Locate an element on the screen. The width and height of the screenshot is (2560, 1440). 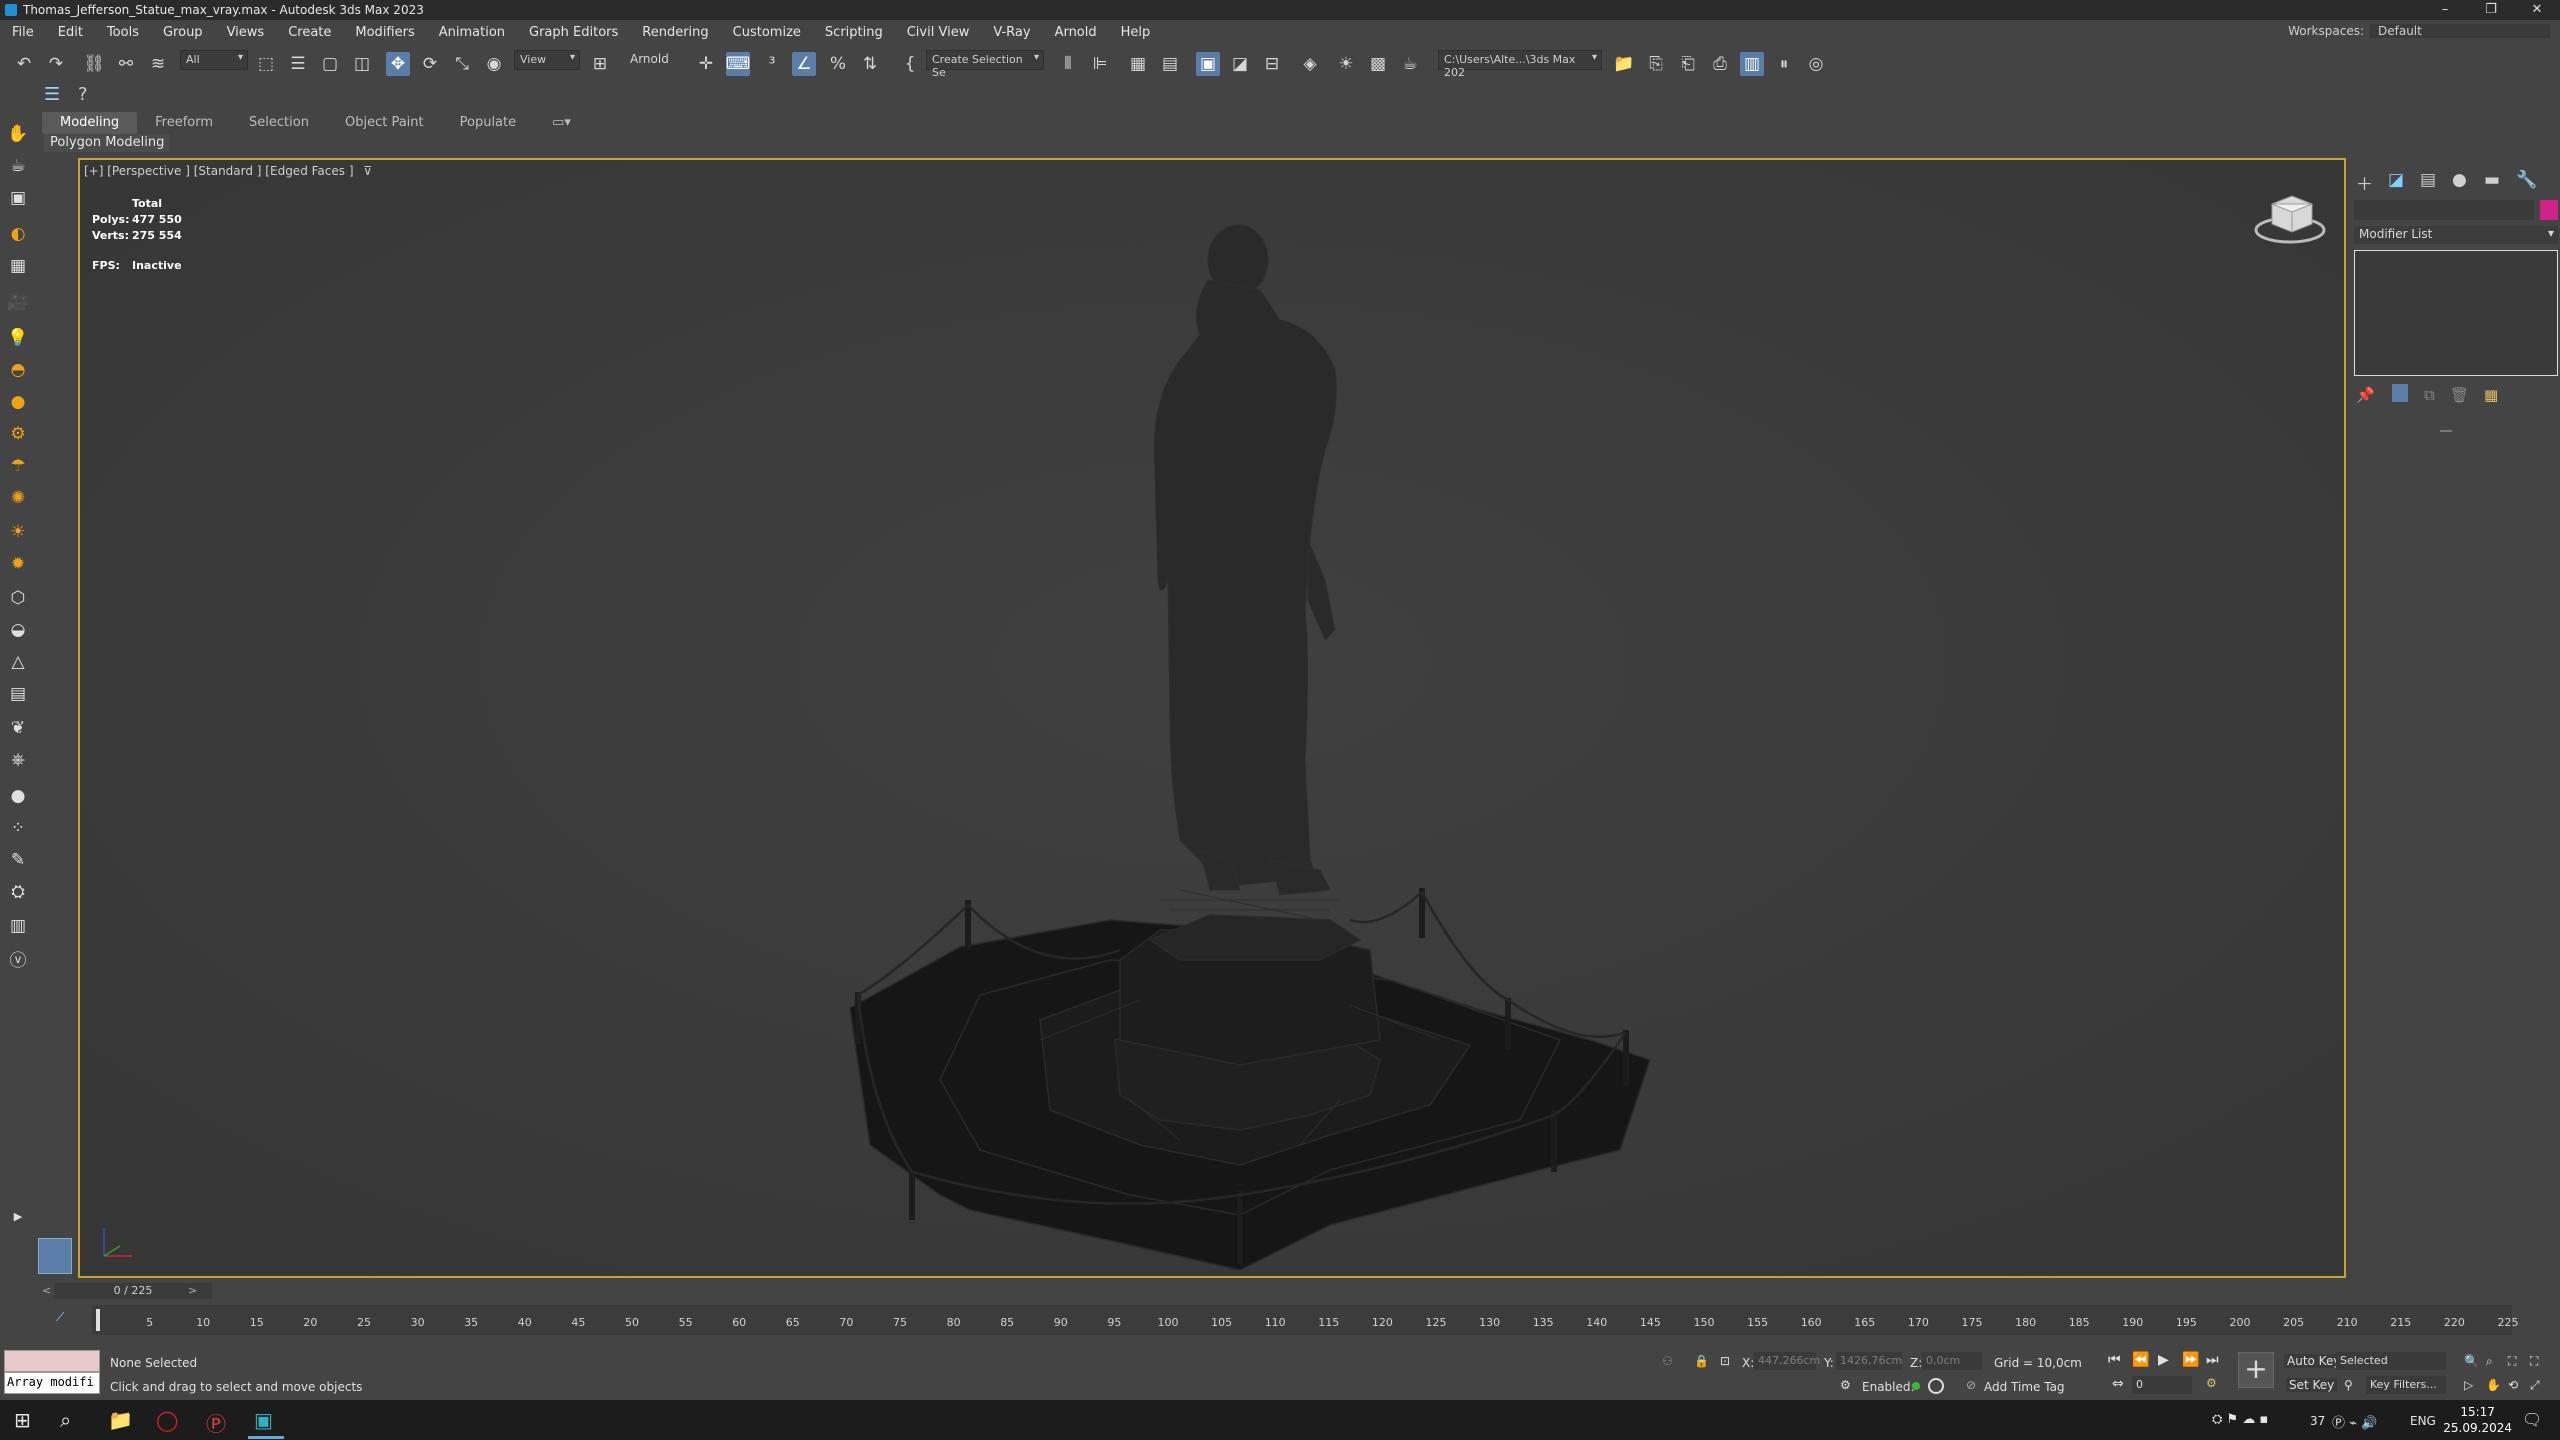
sphere-light-icon: ◓ is located at coordinates (18, 370).